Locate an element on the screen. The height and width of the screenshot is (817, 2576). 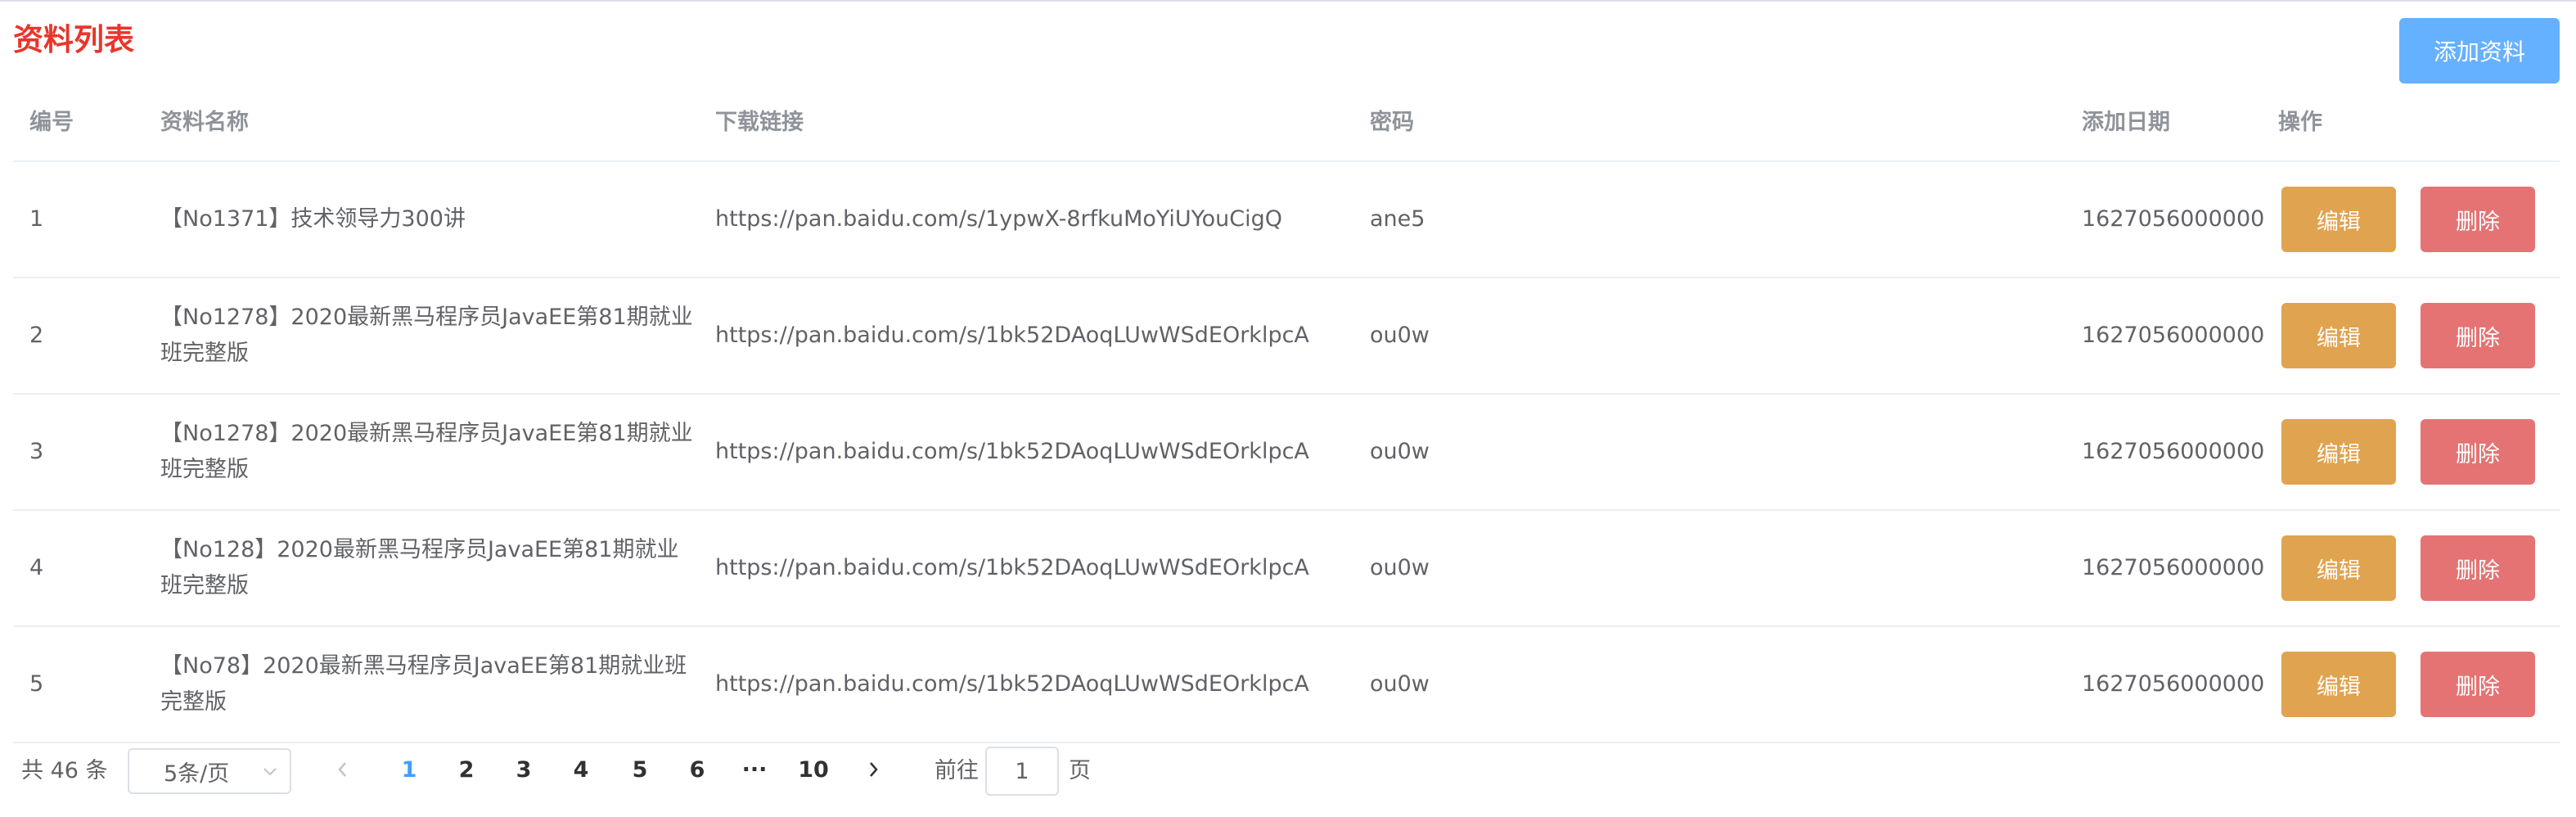
header-password: 密码 is located at coordinates (1392, 122).